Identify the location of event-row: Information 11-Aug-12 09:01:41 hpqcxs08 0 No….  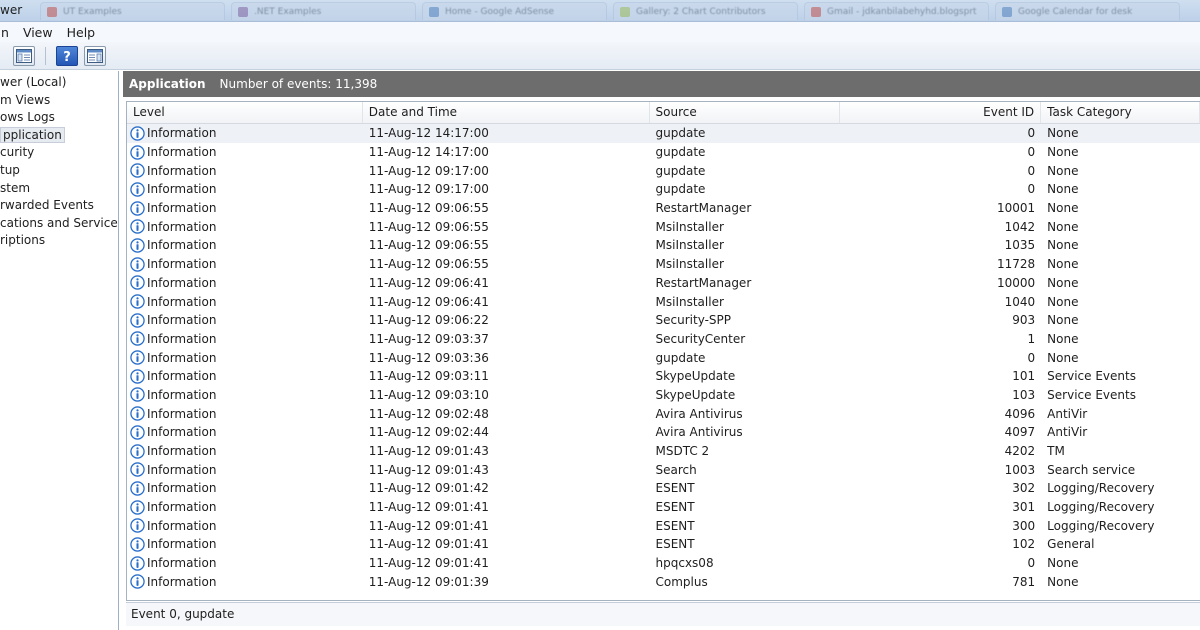
(663, 563).